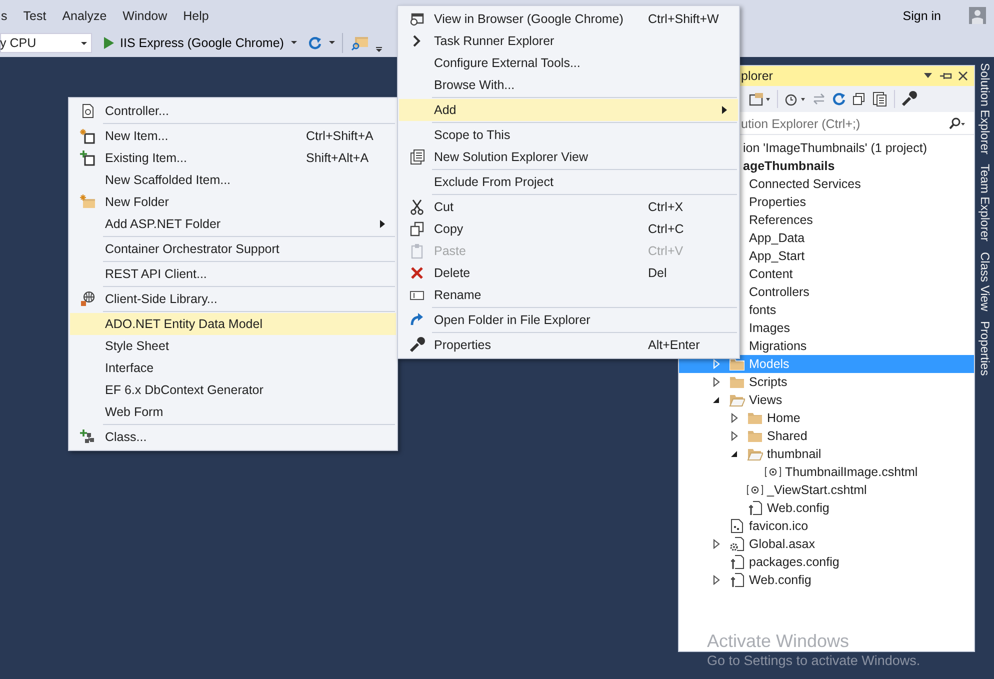 The width and height of the screenshot is (994, 679). Describe the element at coordinates (568, 207) in the screenshot. I see `menu-item: Cut Ctrl+X` at that location.